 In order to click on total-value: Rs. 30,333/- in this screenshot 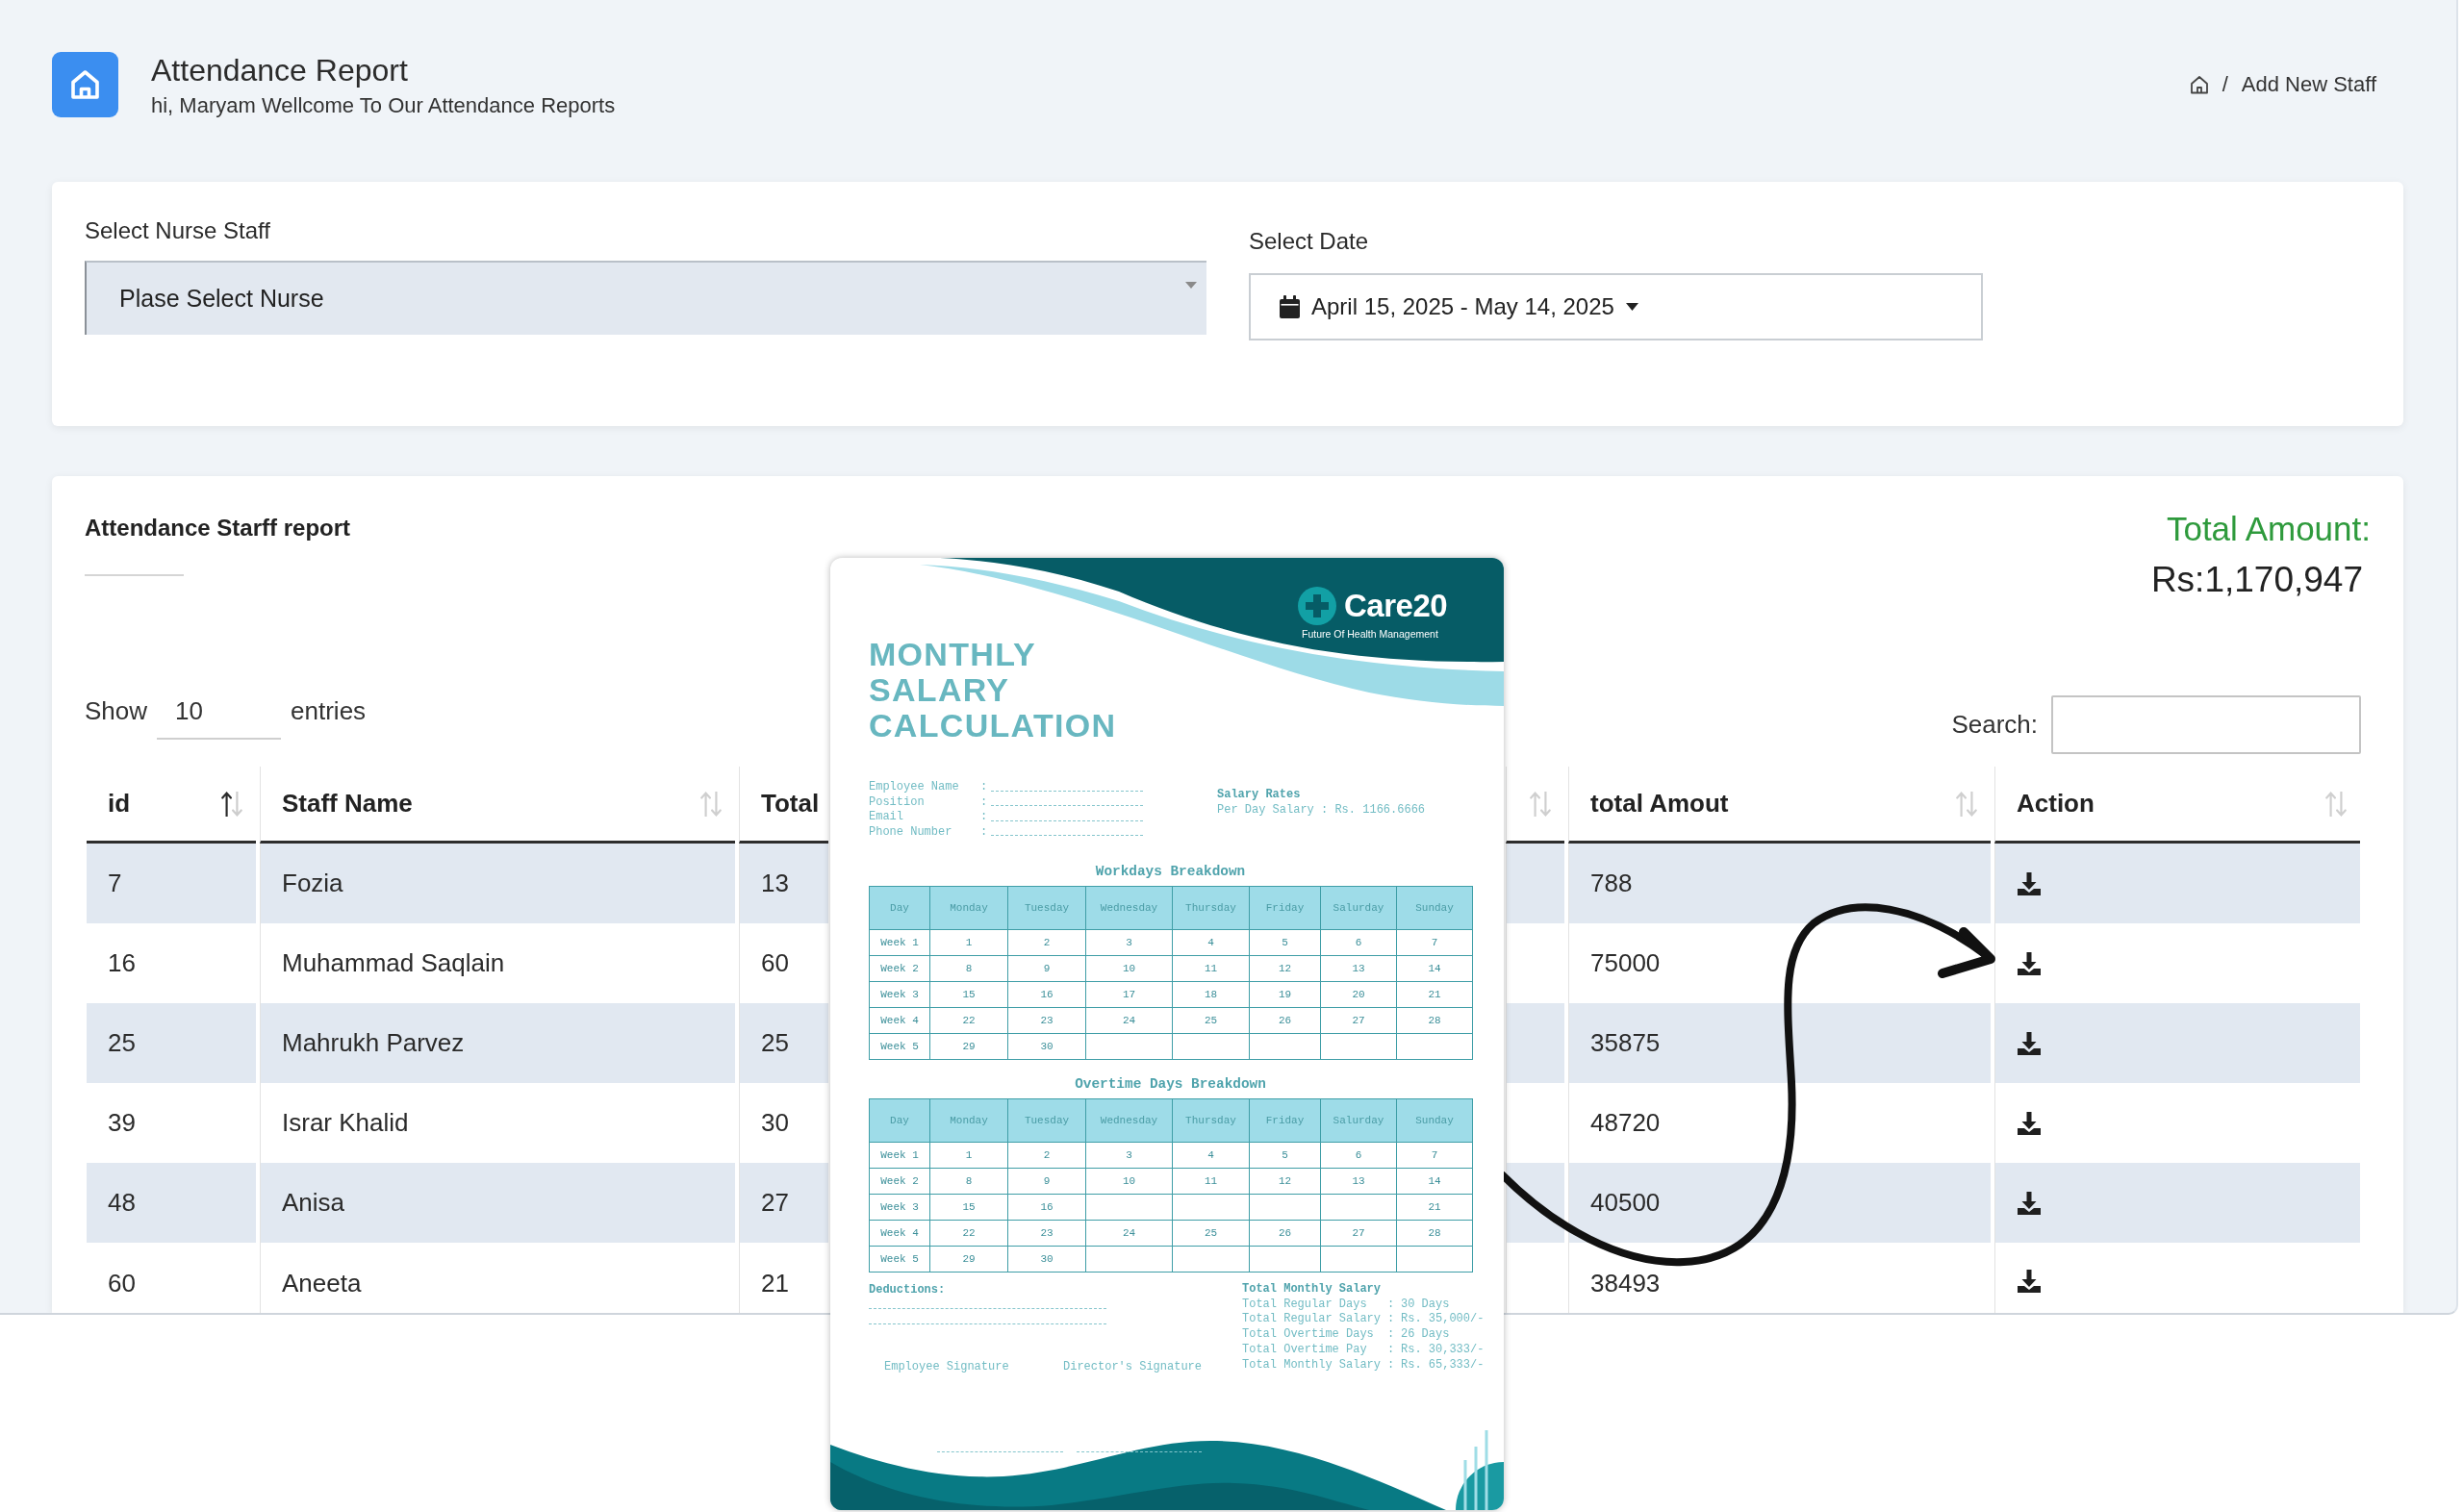, I will do `click(1443, 1350)`.